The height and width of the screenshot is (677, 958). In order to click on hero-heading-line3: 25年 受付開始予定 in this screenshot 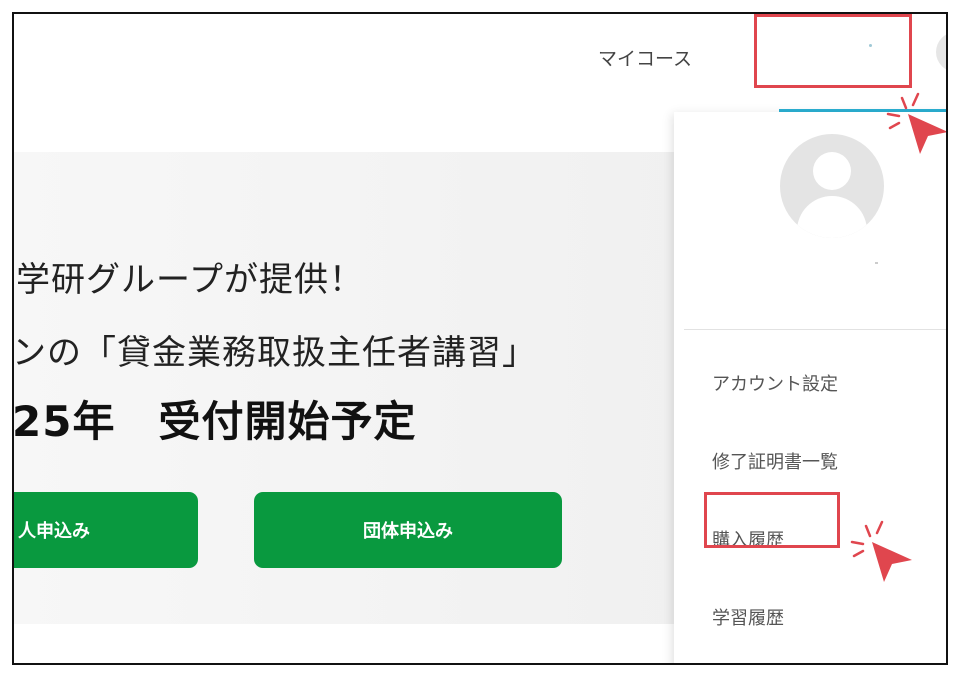, I will do `click(214, 421)`.